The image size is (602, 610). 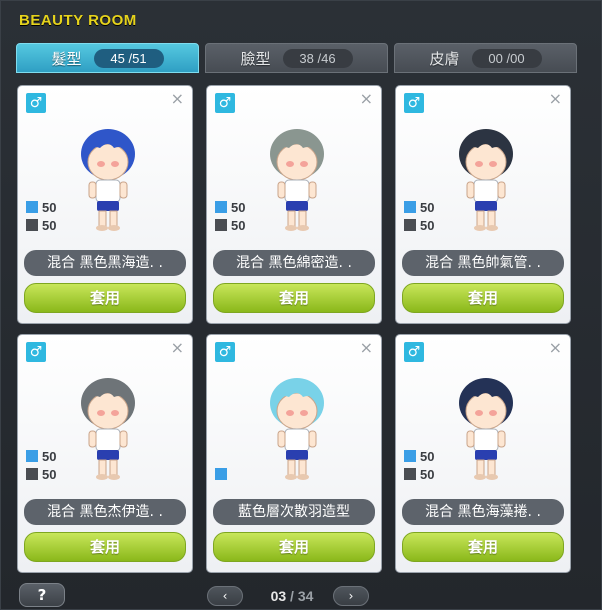 I want to click on style-card: ♂ × 50 50 混合 黑色杰伊造. . 套用, so click(x=105, y=453).